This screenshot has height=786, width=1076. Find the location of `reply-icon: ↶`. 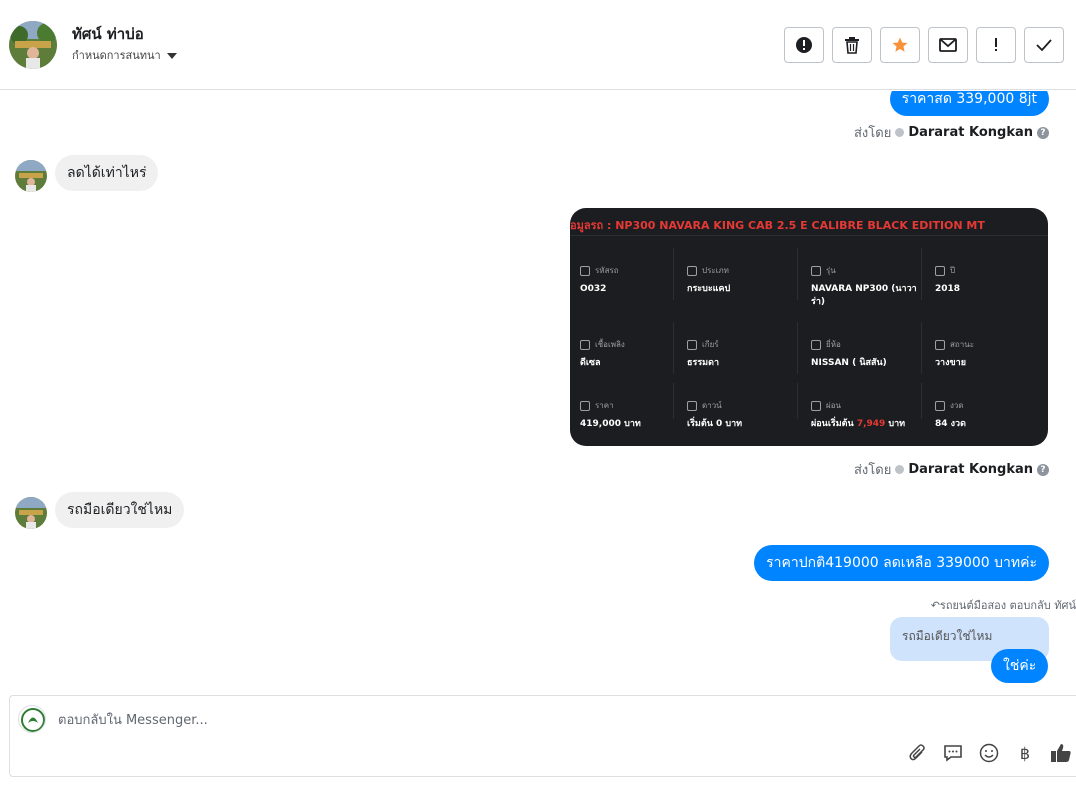

reply-icon: ↶ is located at coordinates (935, 605).